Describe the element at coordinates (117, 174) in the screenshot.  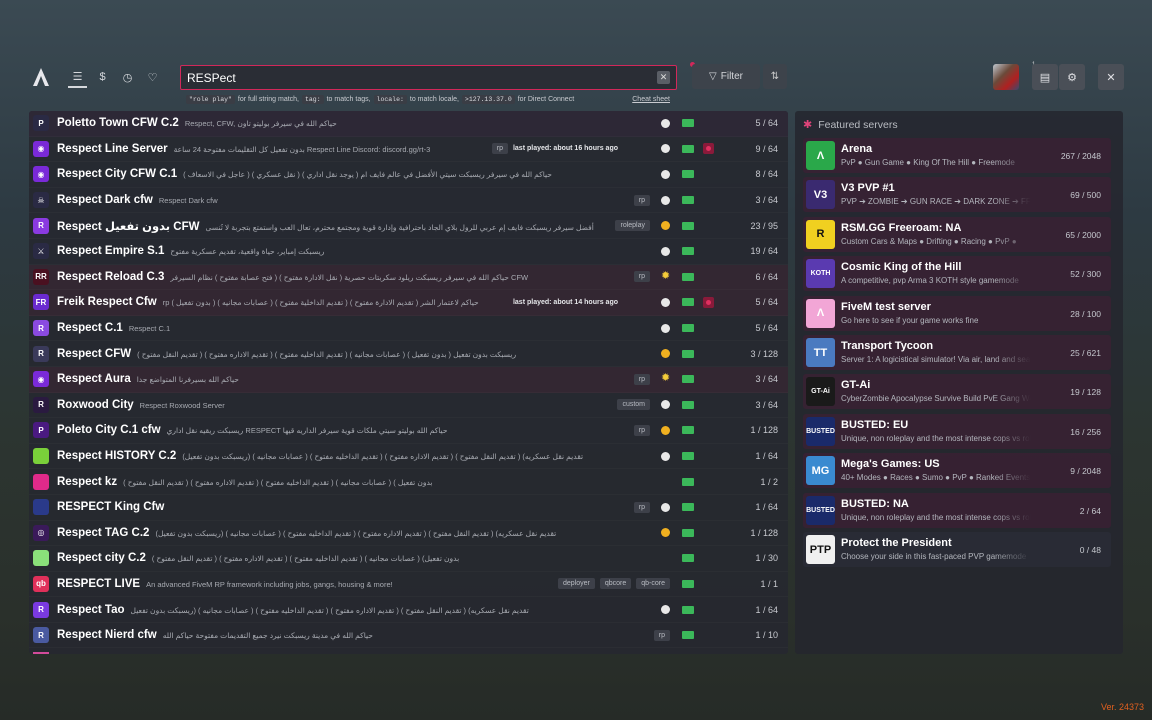
I see `server-name-text: Respect City CFW C.1` at that location.